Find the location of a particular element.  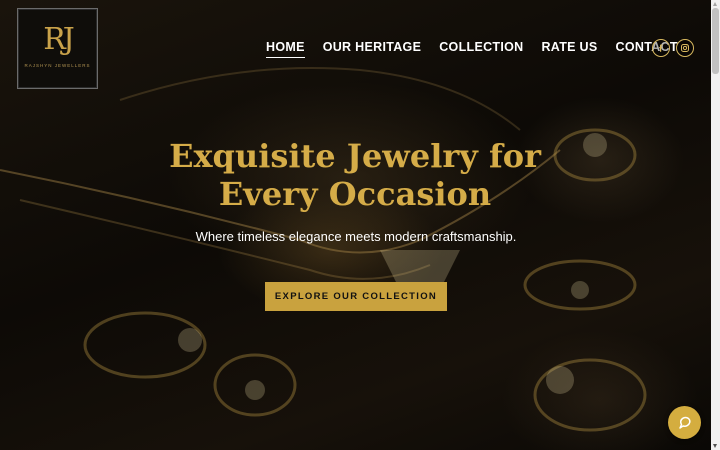

nav-item-collection: COLLECTION is located at coordinates (481, 49).